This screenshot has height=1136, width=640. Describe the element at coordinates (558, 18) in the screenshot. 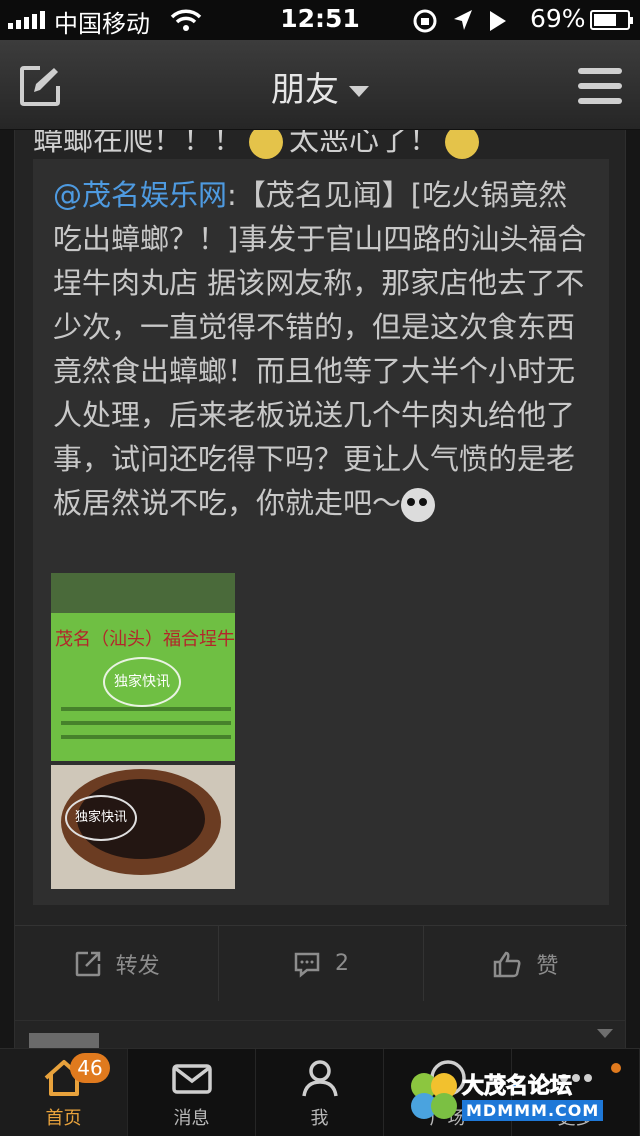

I see `battery-percentage: 69%` at that location.